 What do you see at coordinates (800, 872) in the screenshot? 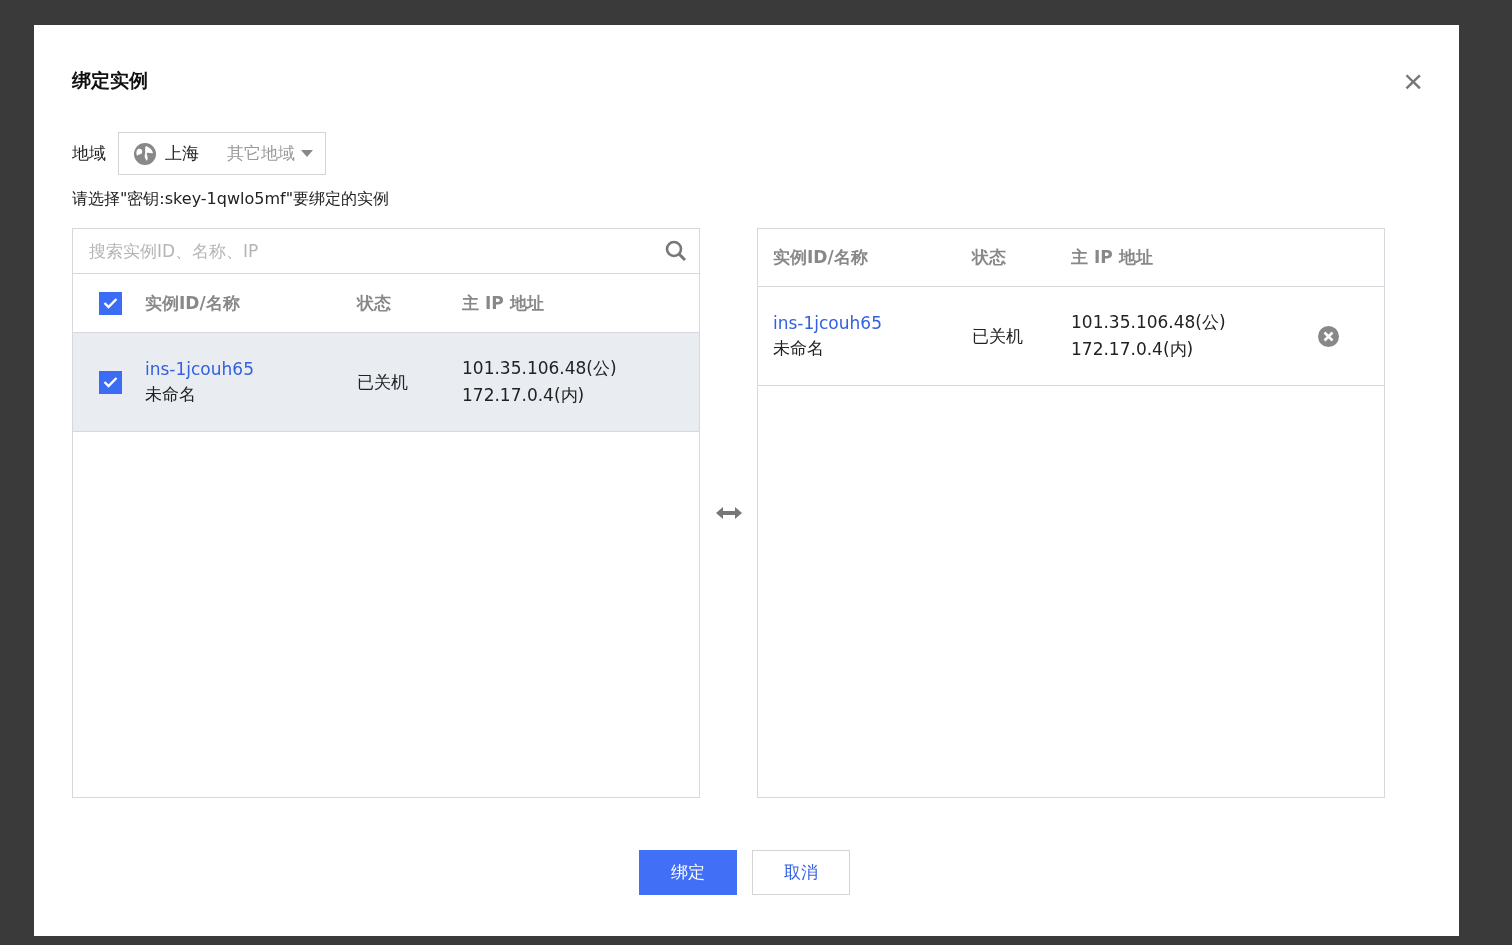
I see `cancel-button: 取消` at bounding box center [800, 872].